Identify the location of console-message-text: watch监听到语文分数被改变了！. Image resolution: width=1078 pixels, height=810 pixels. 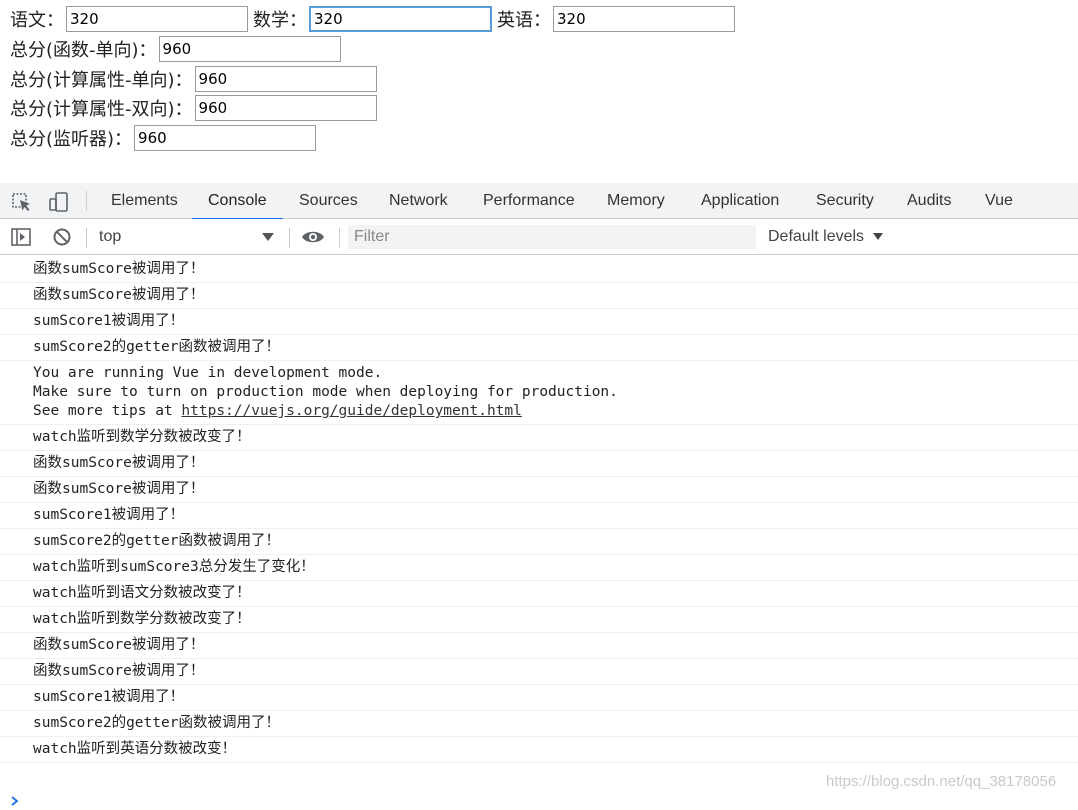
(142, 593).